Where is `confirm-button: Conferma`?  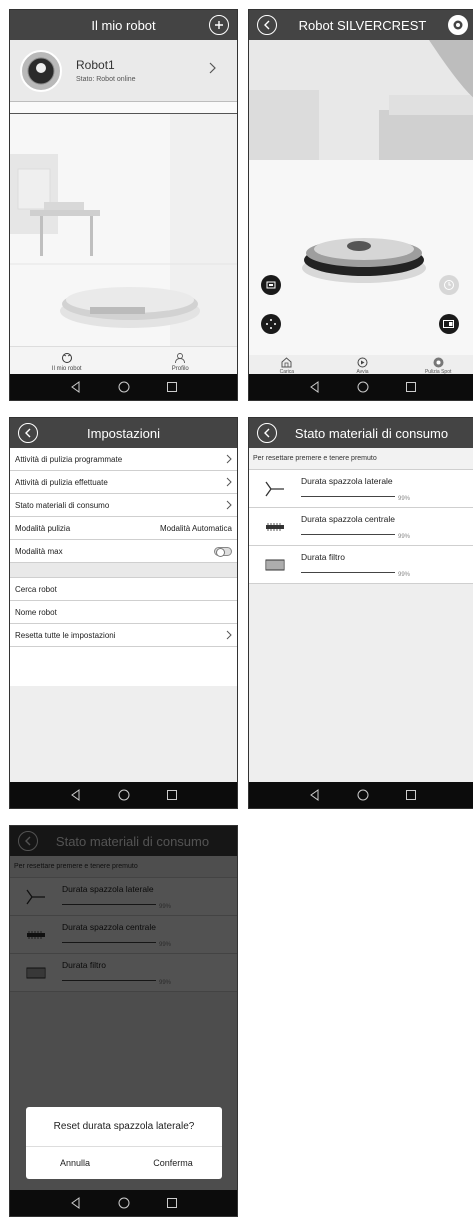 confirm-button: Conferma is located at coordinates (173, 1163).